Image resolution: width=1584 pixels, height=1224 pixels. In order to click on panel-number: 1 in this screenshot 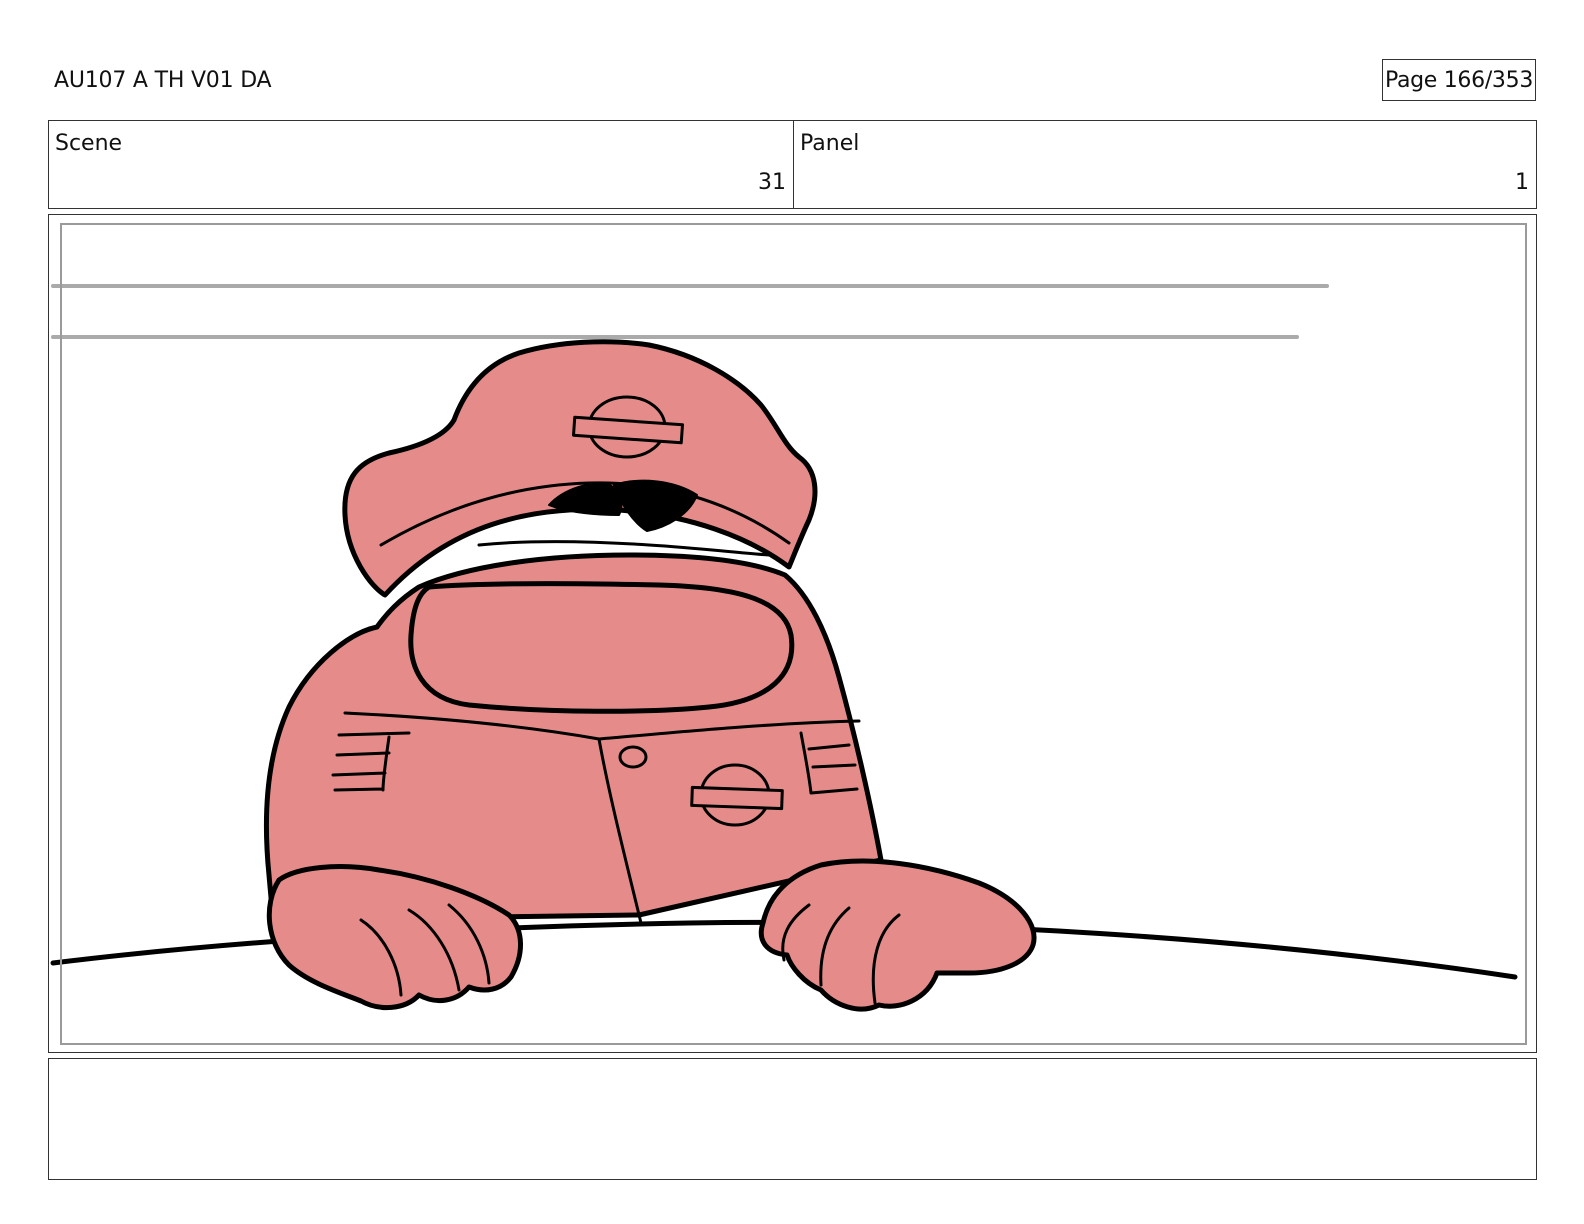, I will do `click(1522, 182)`.